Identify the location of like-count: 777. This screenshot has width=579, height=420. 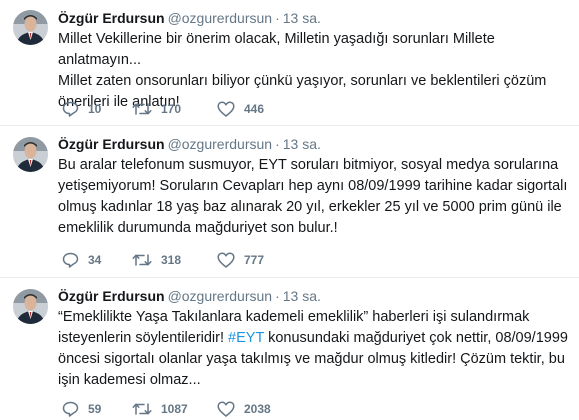
(254, 260).